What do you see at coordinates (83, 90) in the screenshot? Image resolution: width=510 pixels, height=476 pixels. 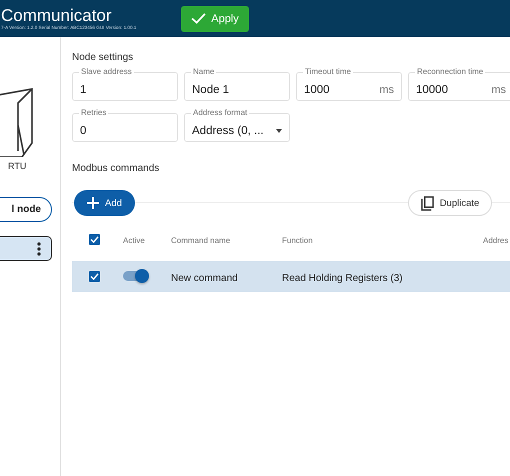 I see `field-value: 1` at bounding box center [83, 90].